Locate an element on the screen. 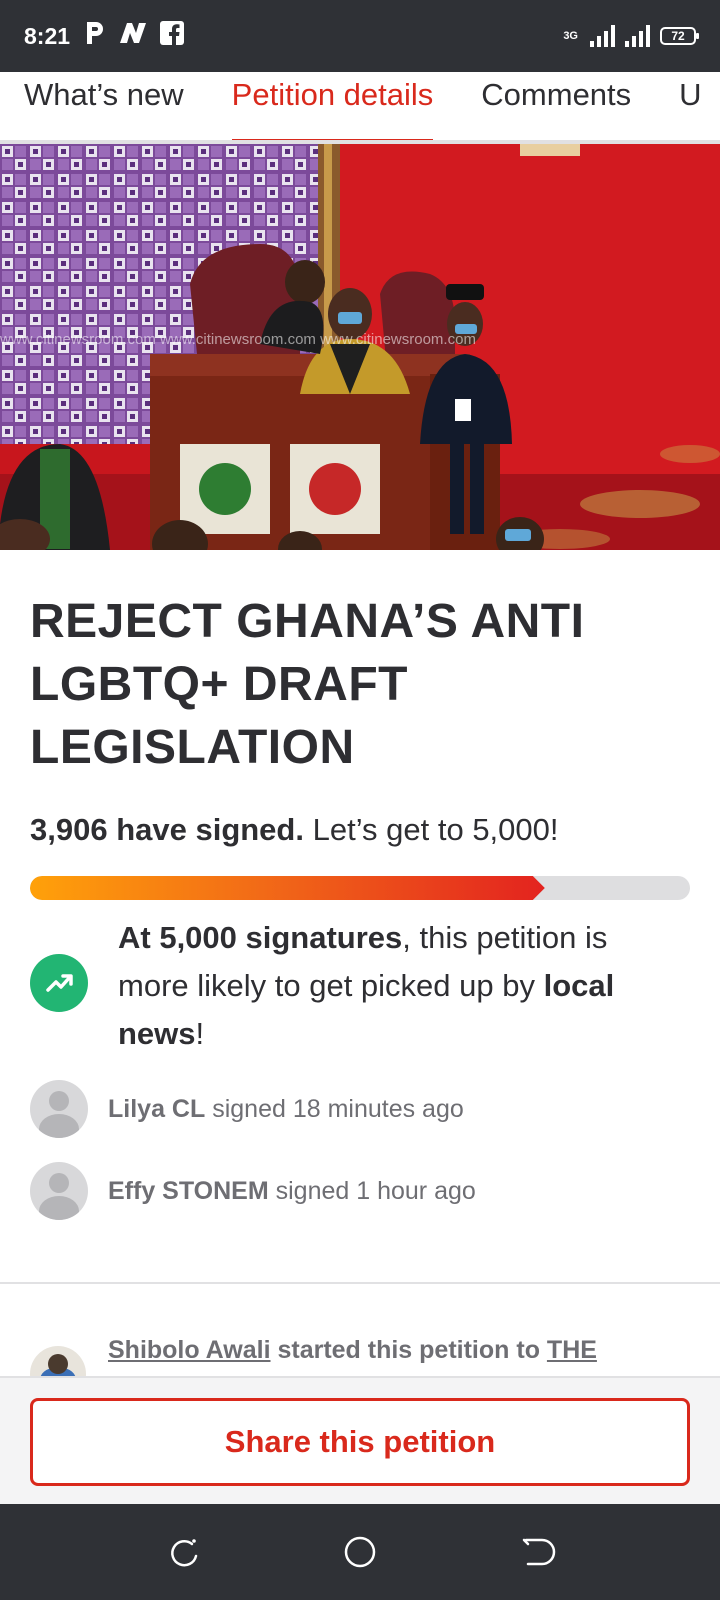 Image resolution: width=720 pixels, height=1600 pixels. tab-comments: Comments is located at coordinates (556, 106).